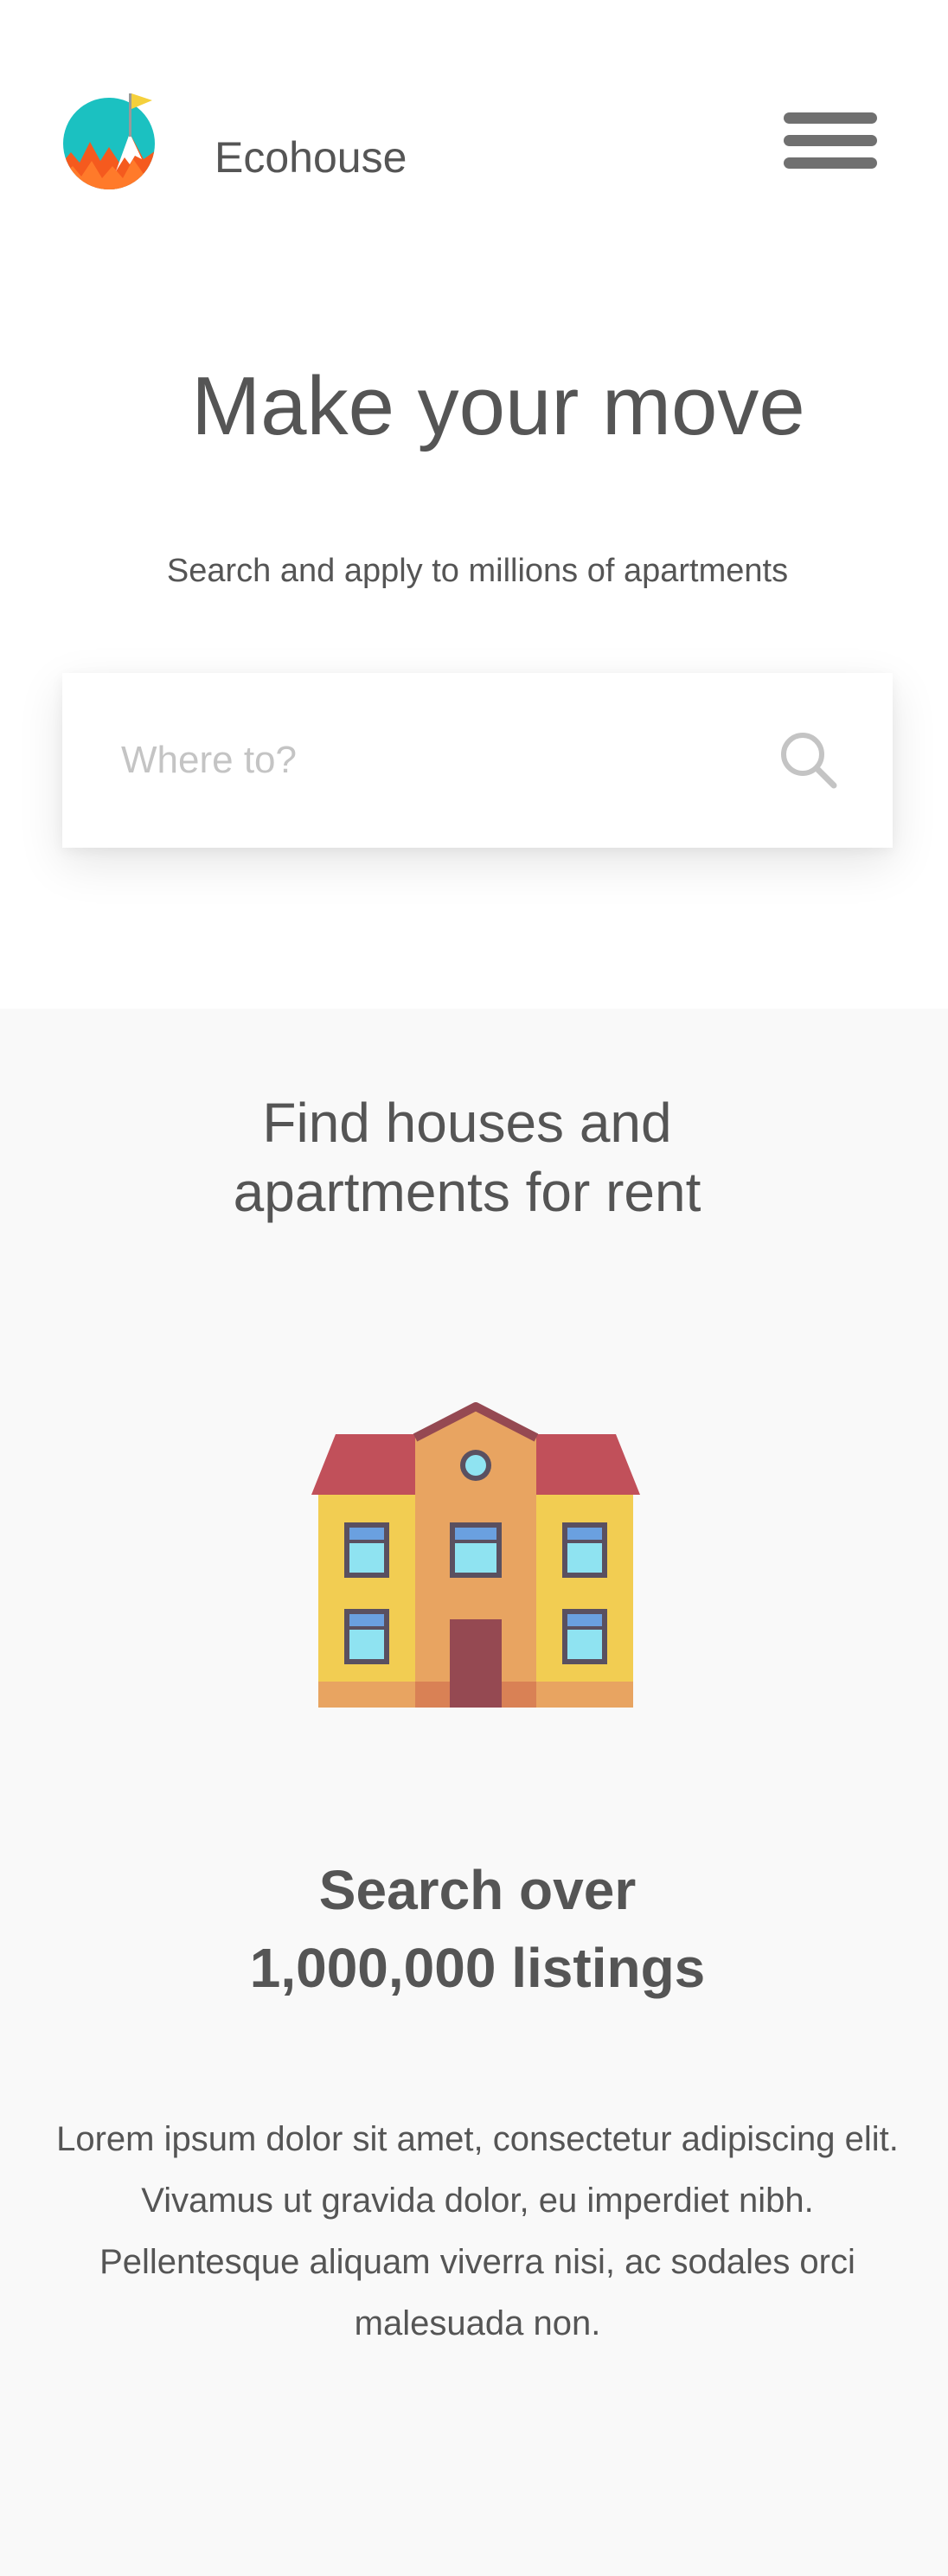 This screenshot has height=2576, width=948. What do you see at coordinates (478, 1968) in the screenshot?
I see `listing-title-line2: 1,000,000 listings` at bounding box center [478, 1968].